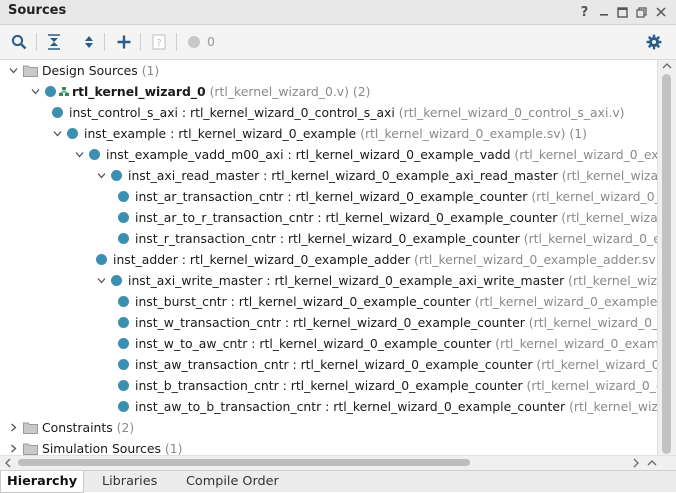 The image size is (676, 493). I want to click on float-icon, so click(641, 12).